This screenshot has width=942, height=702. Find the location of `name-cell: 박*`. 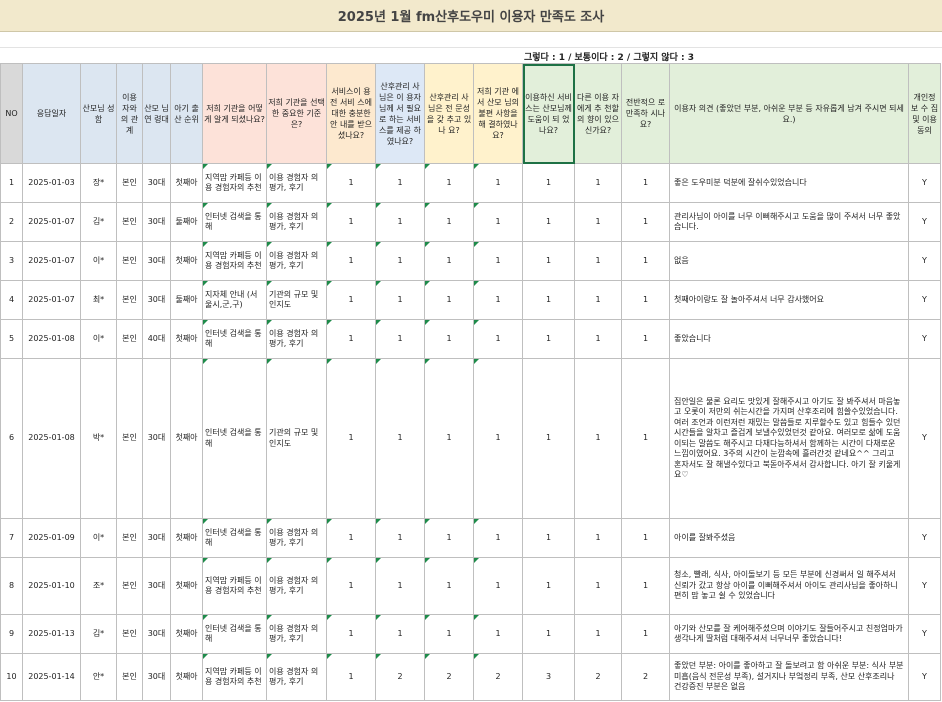

name-cell: 박* is located at coordinates (98, 438).